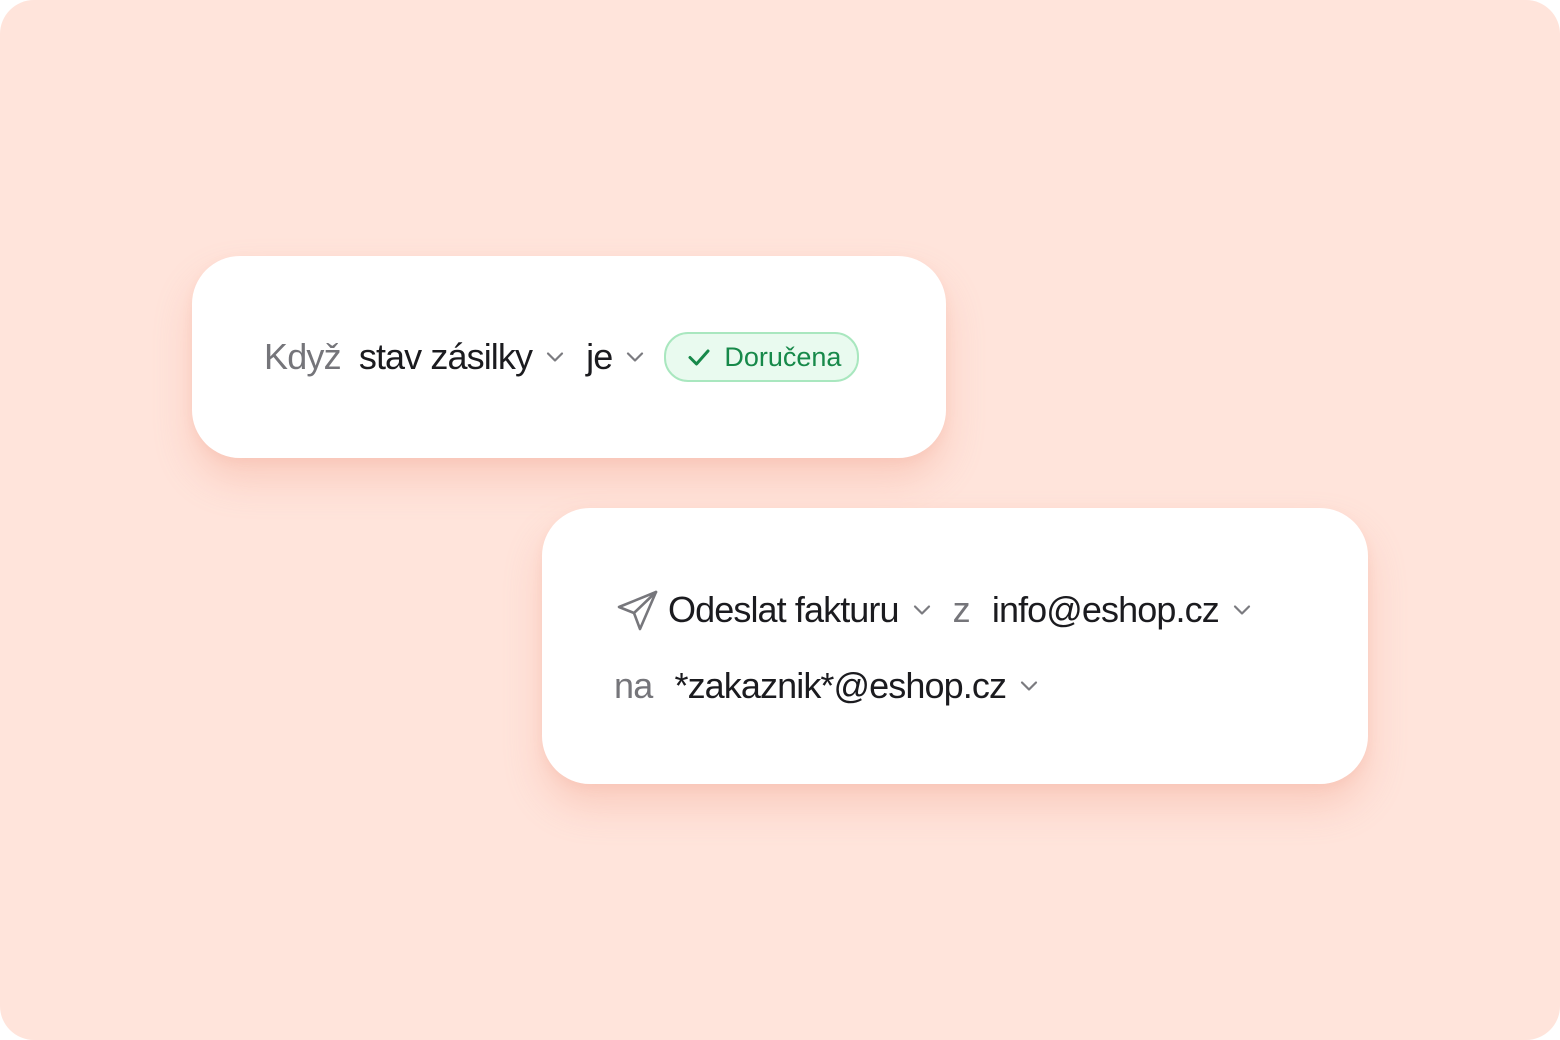 The image size is (1560, 1040). What do you see at coordinates (840, 685) in the screenshot?
I see `to-email-label: *zakaznik*@eshop.cz` at bounding box center [840, 685].